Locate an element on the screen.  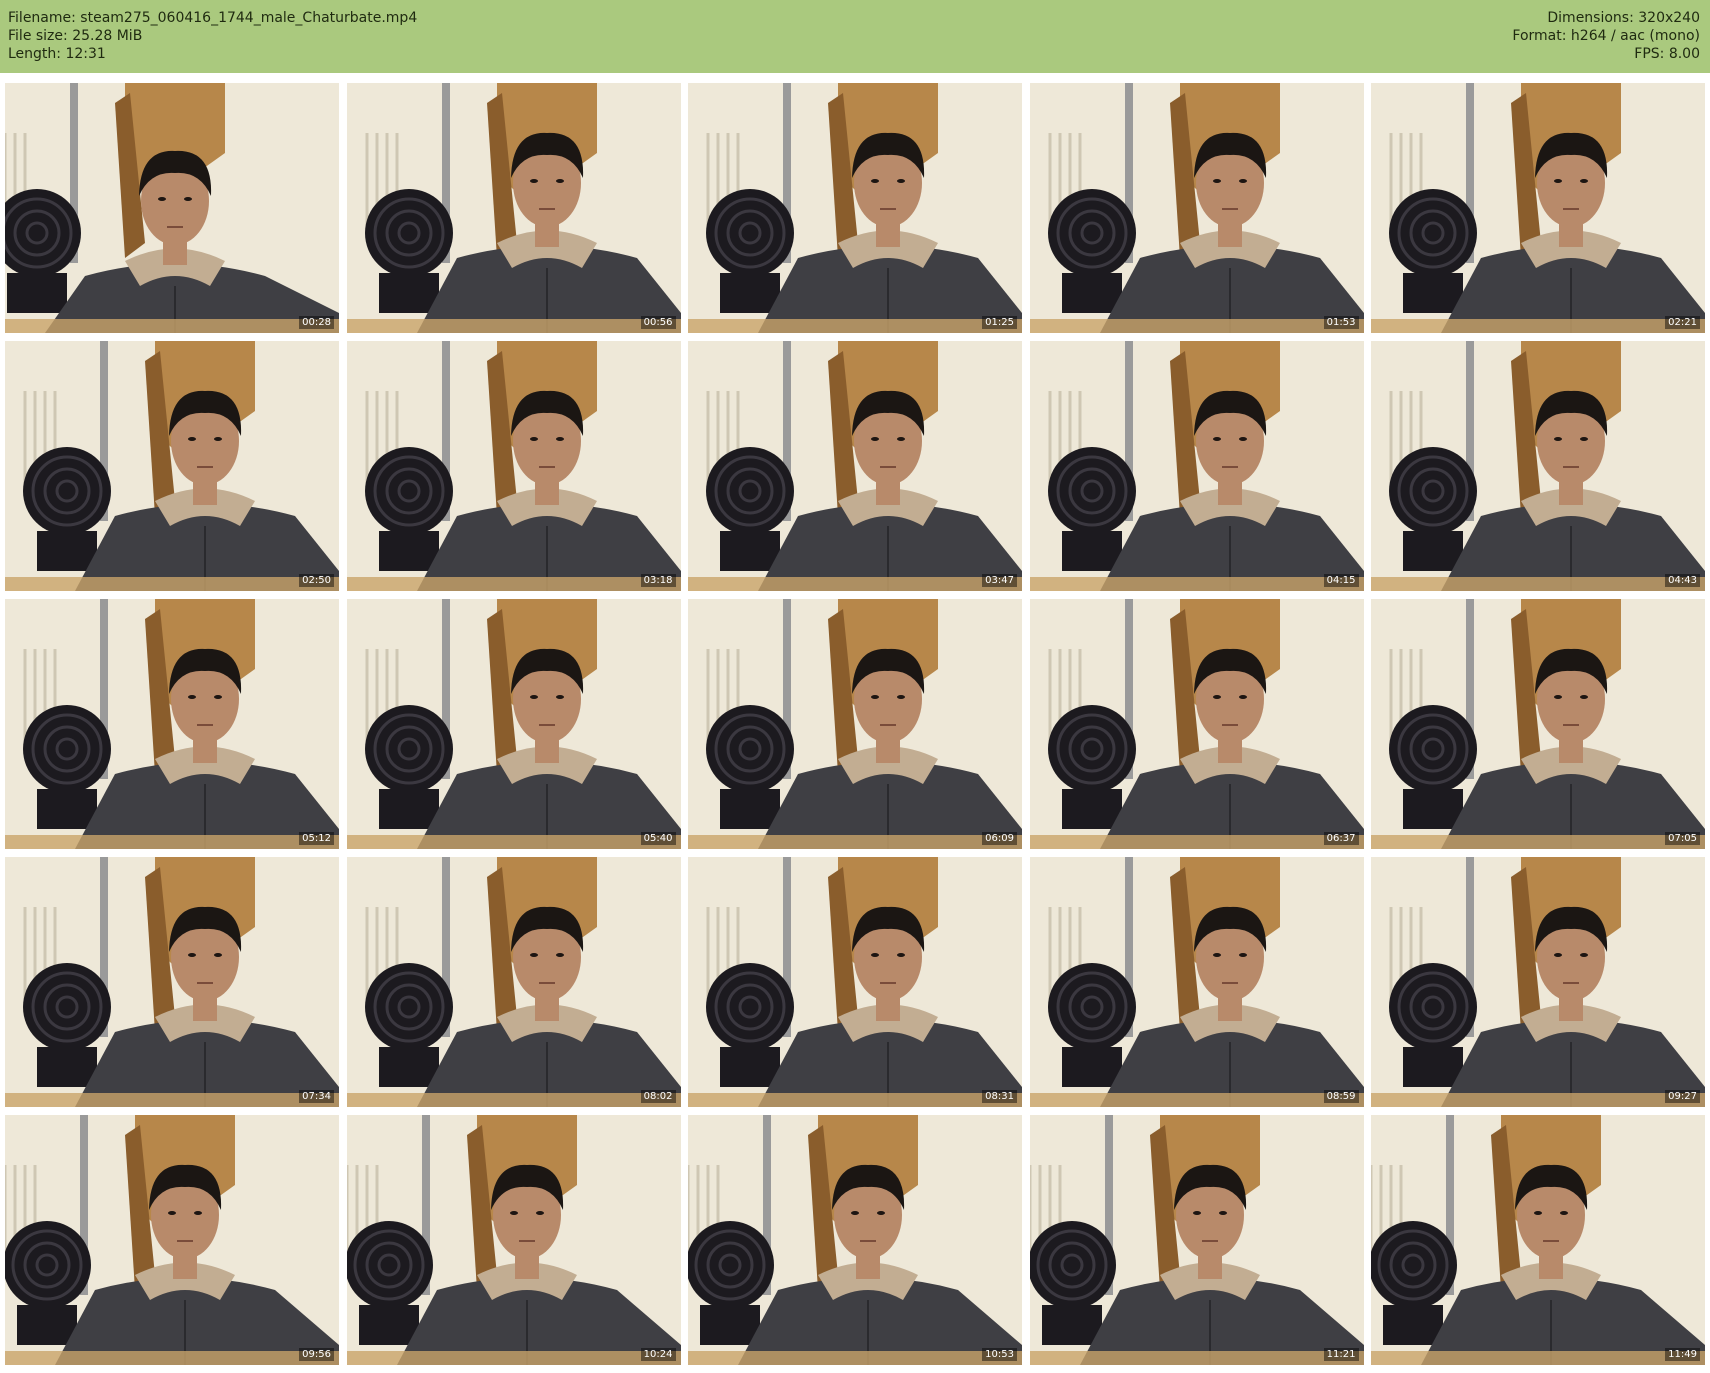
video-thumbnail: 07:34 is located at coordinates (172, 982).